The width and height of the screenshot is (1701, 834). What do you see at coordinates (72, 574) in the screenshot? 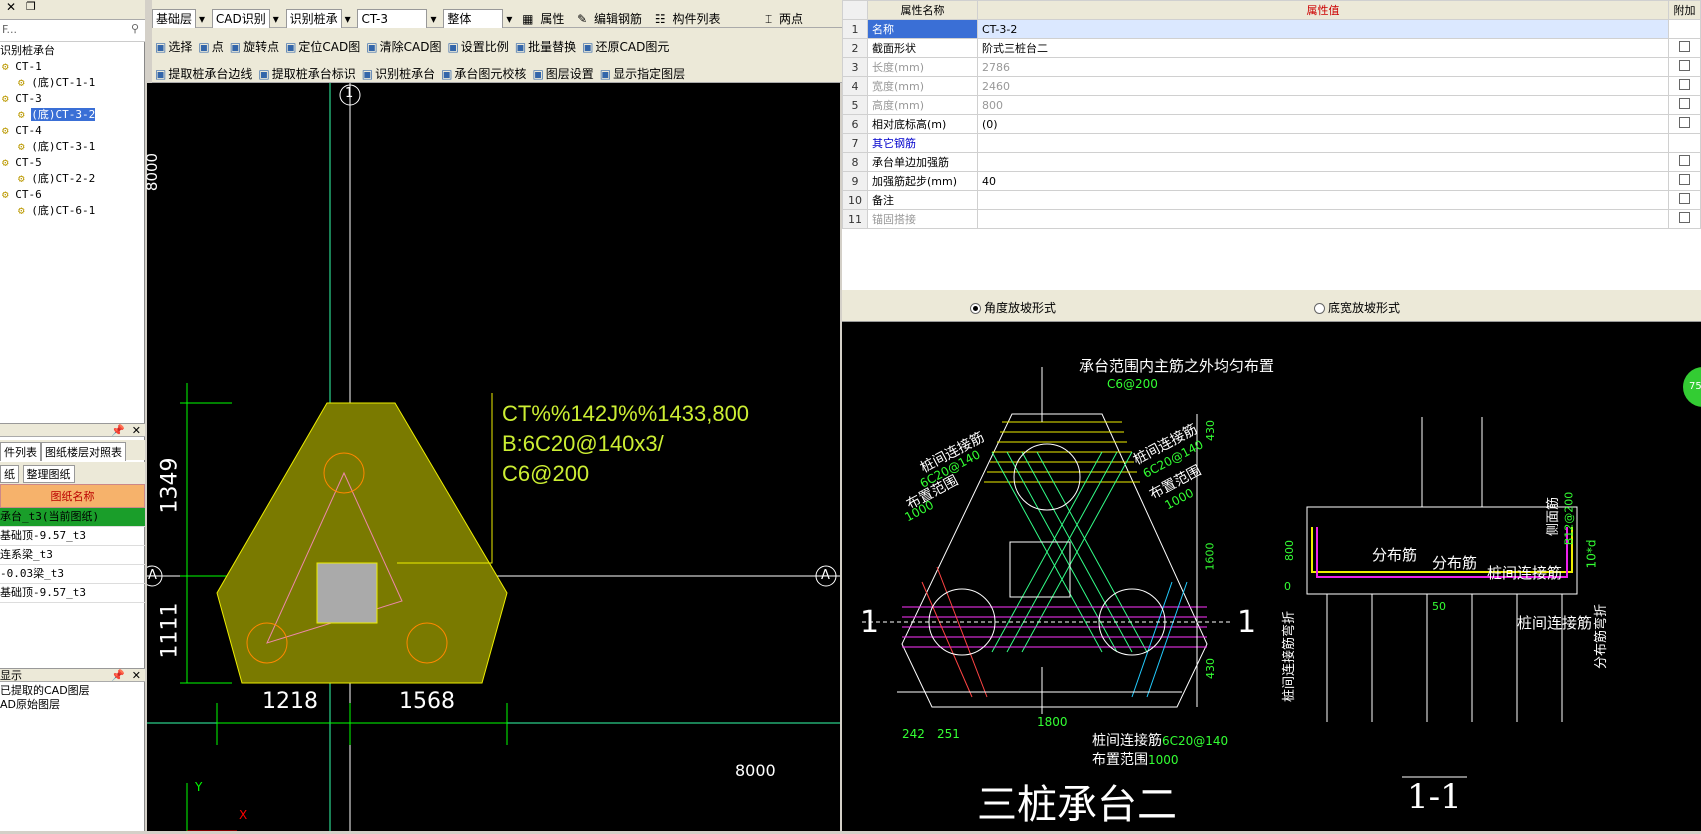
I see `sheet-row: -0.03梁_t3` at bounding box center [72, 574].